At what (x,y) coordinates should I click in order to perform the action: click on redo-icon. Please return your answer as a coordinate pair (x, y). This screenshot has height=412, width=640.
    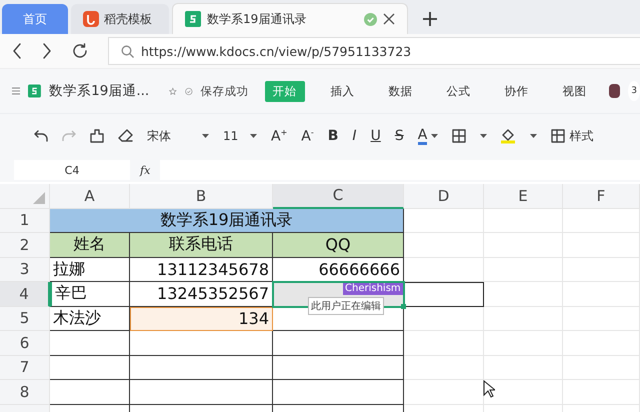
    Looking at the image, I should click on (69, 136).